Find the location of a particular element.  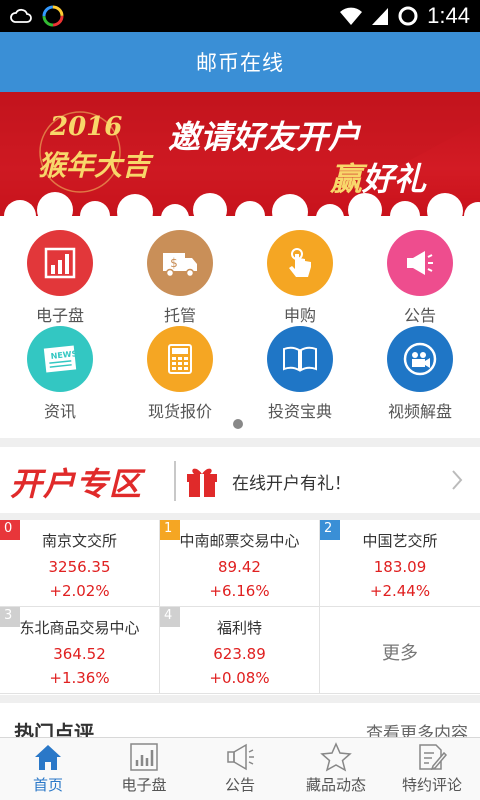

tab-electronic-board: 电子盘 is located at coordinates (144, 769).